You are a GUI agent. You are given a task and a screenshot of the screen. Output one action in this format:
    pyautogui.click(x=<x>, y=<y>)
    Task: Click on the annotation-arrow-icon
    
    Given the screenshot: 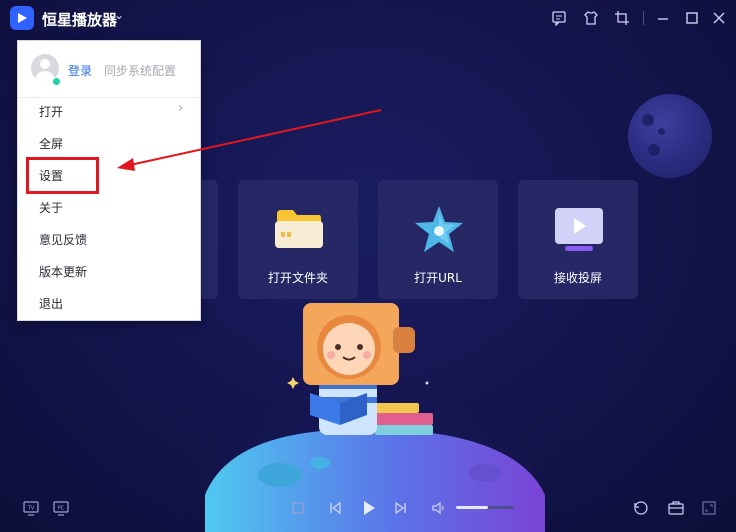 What is the action you would take?
    pyautogui.click(x=249, y=140)
    